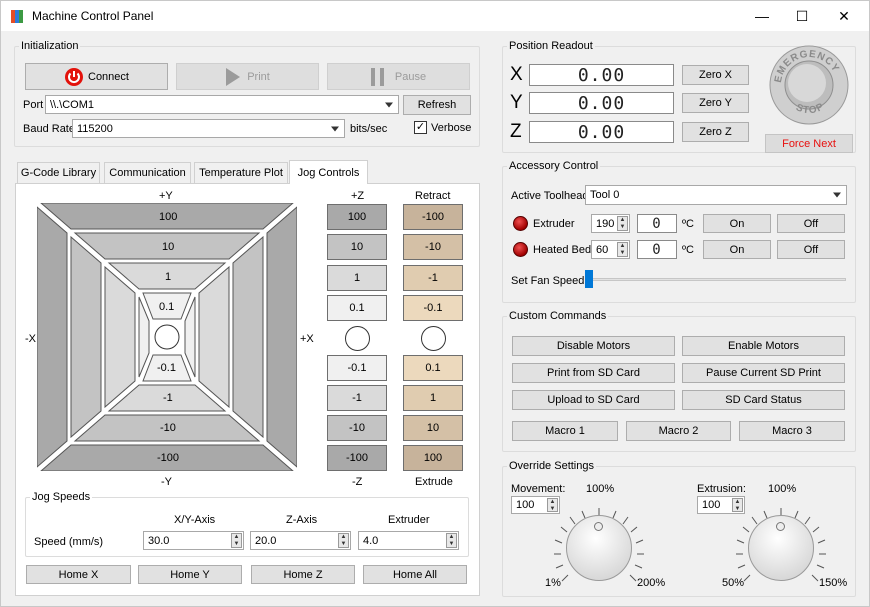 This screenshot has height=607, width=870. I want to click on jog-z-plus-0.1: 0.1, so click(357, 308).